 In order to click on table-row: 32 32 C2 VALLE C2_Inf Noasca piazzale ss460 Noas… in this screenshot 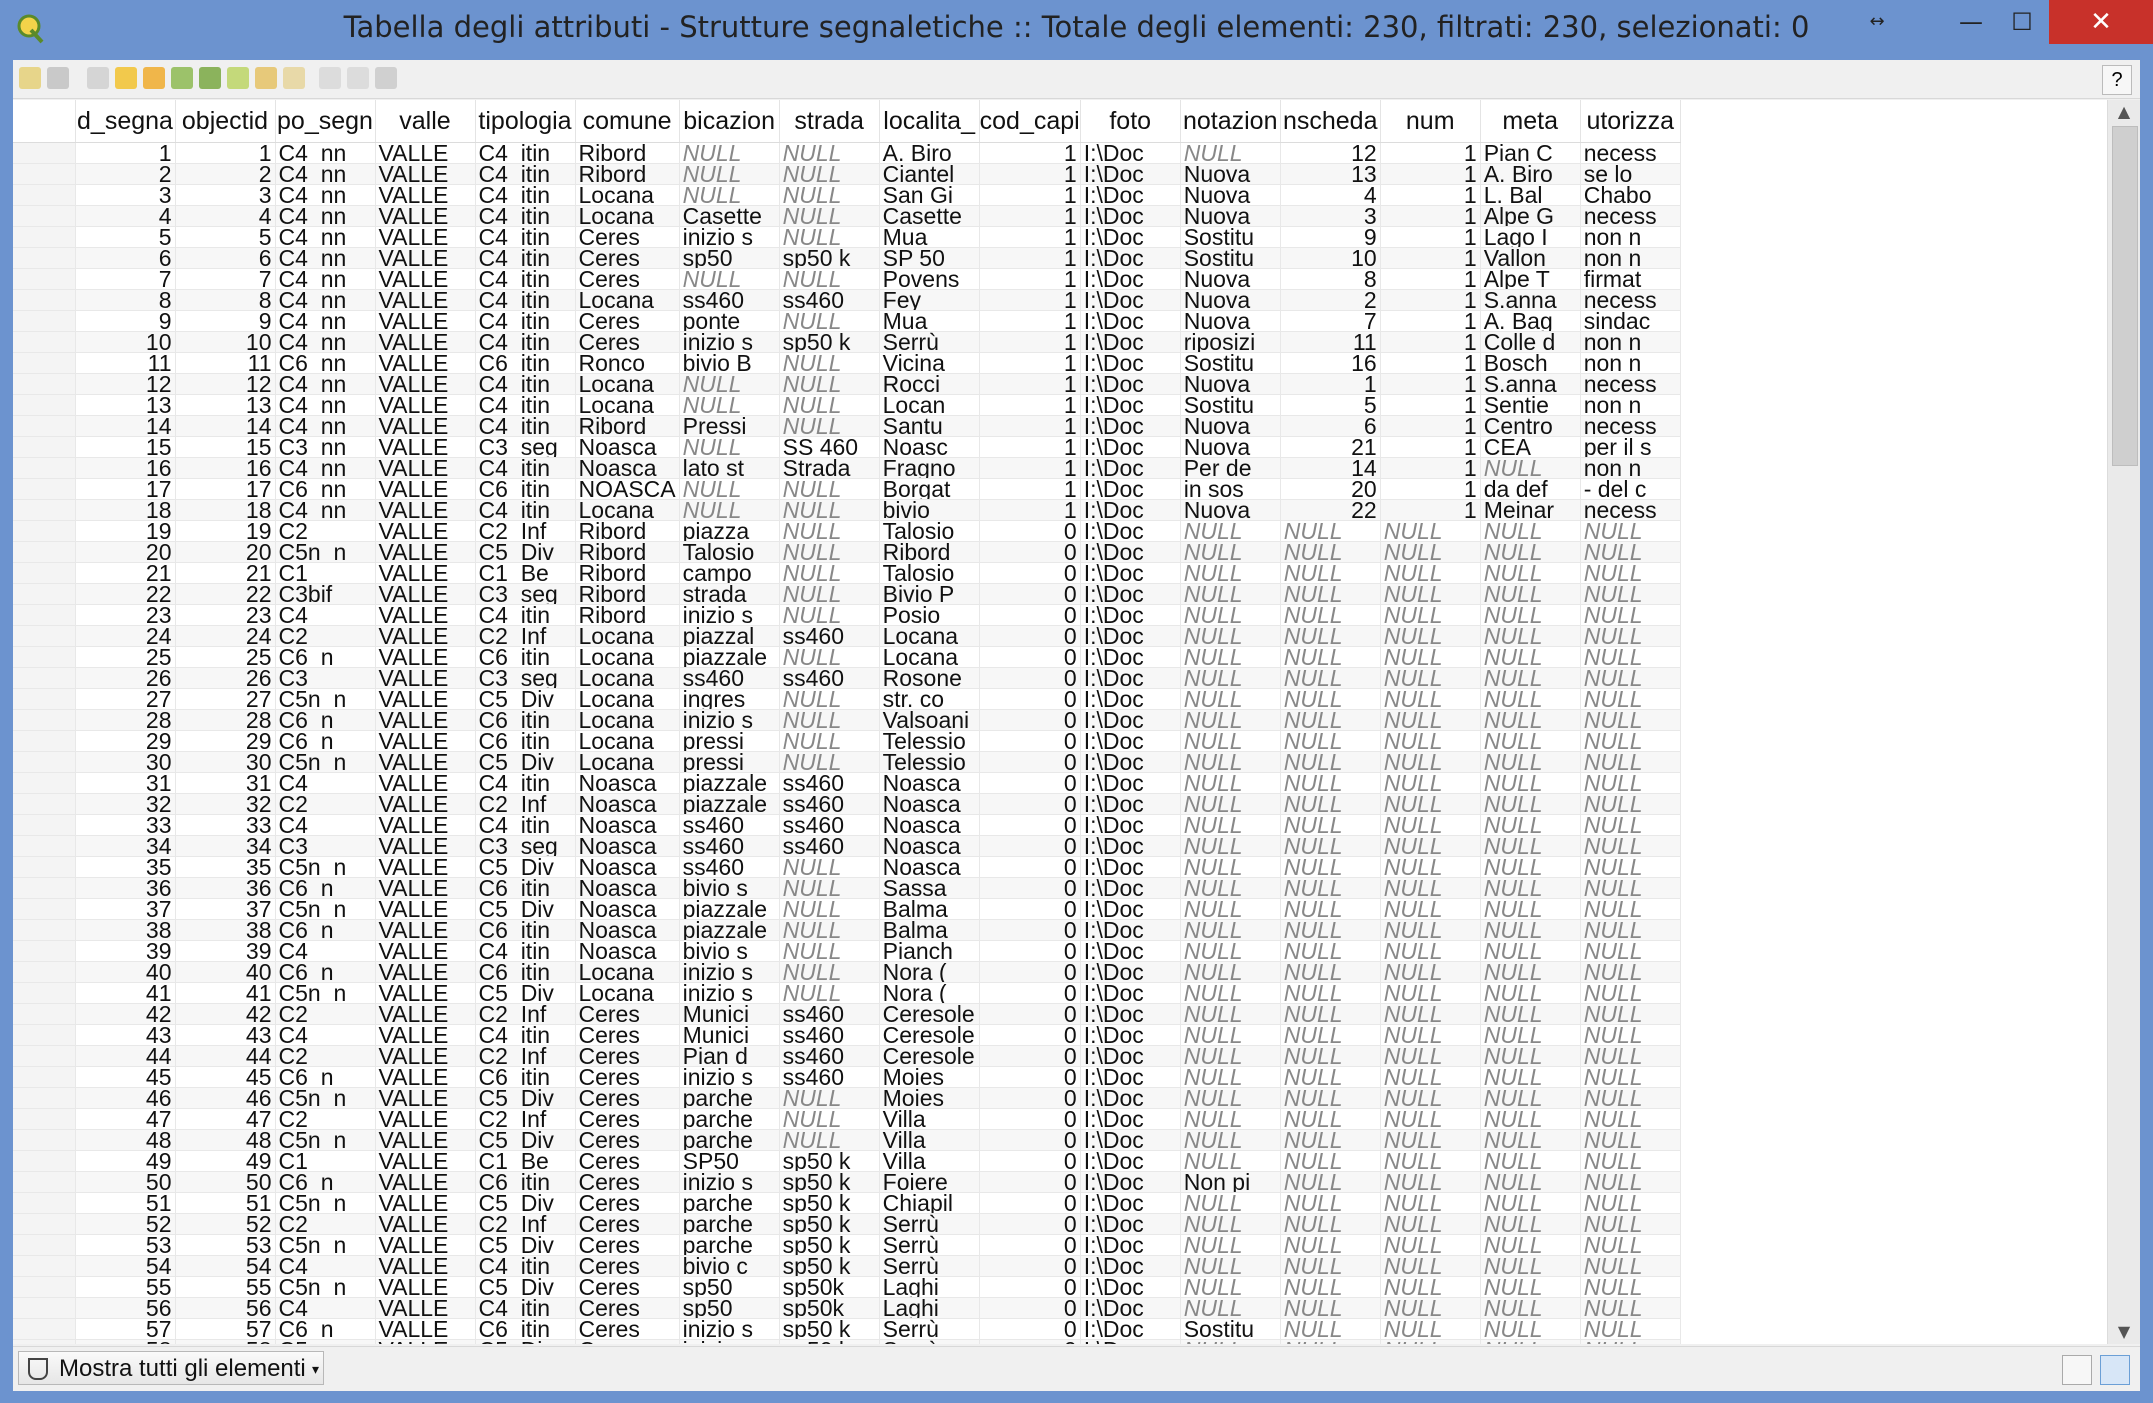, I will do `click(847, 804)`.